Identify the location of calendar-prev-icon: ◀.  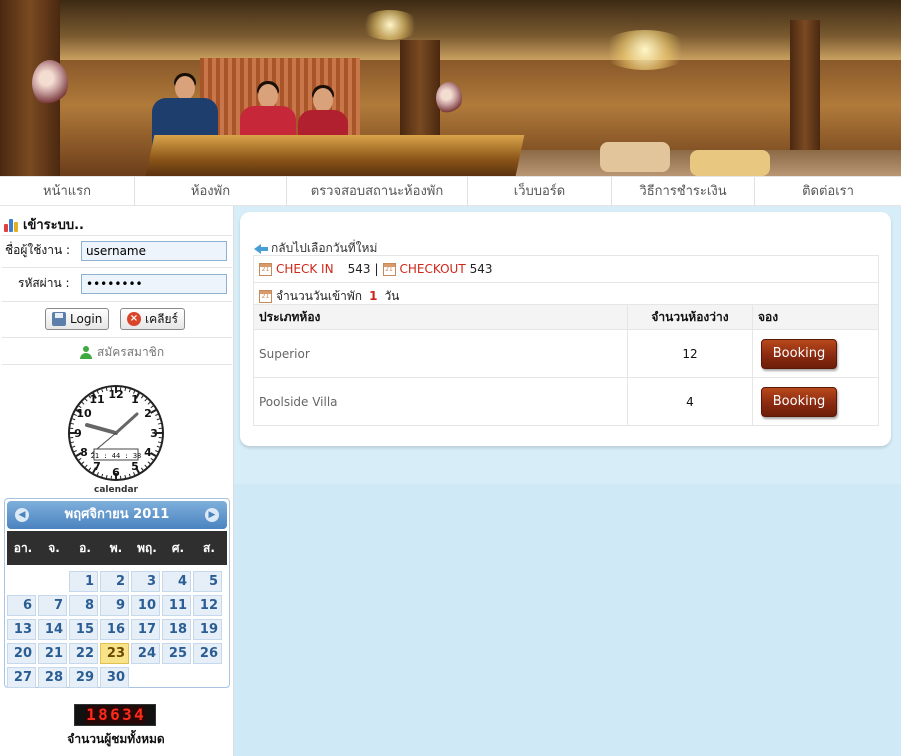
(22, 515).